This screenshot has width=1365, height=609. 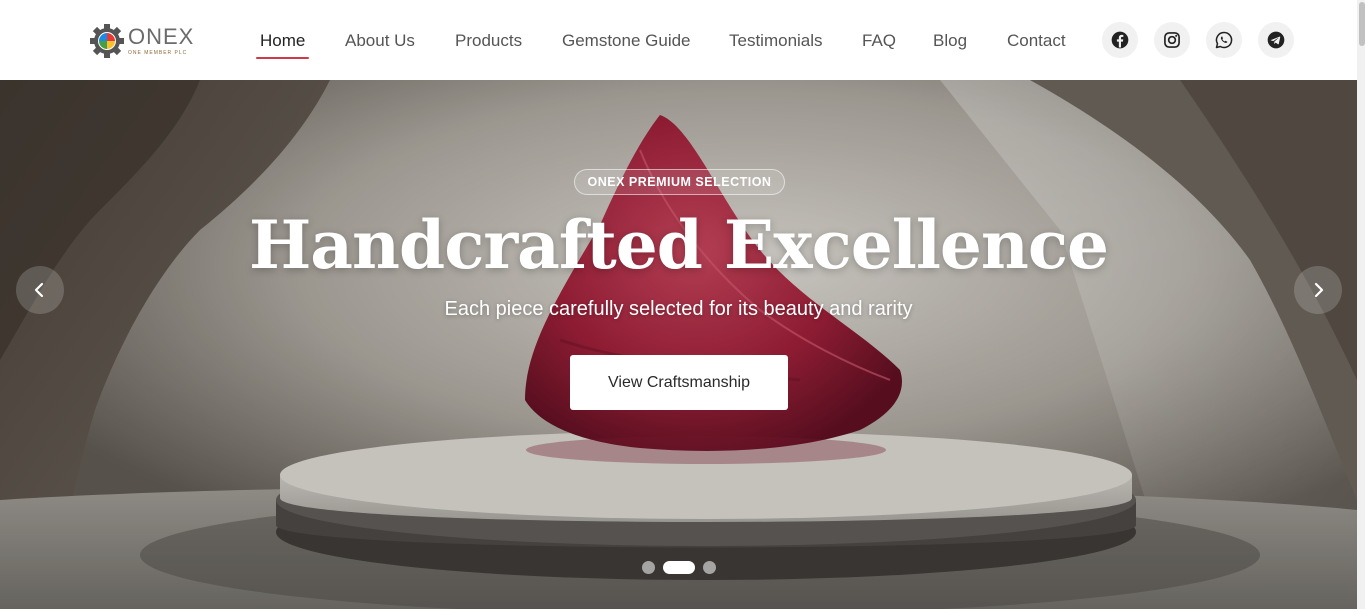 What do you see at coordinates (1362, 24) in the screenshot?
I see `scrollbar-thumb` at bounding box center [1362, 24].